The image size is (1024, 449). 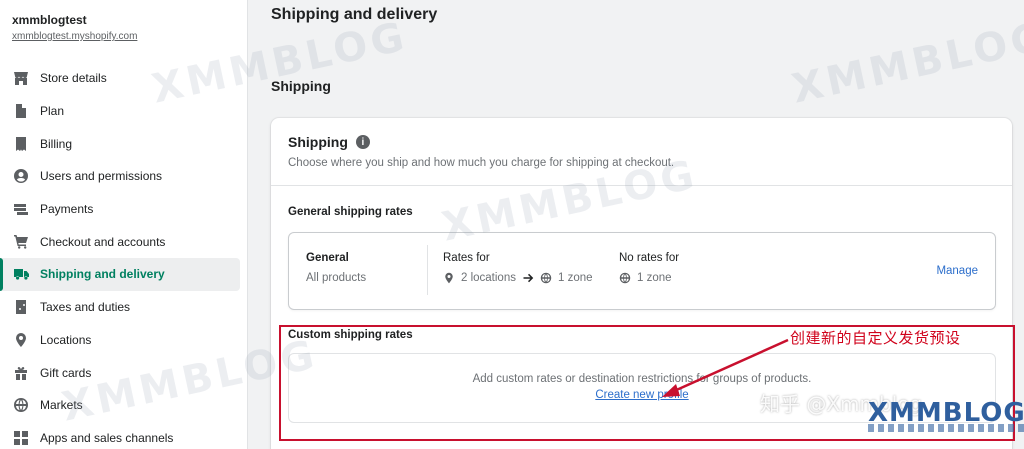 What do you see at coordinates (85, 307) in the screenshot?
I see `sidebar-item-label: Taxes and duties` at bounding box center [85, 307].